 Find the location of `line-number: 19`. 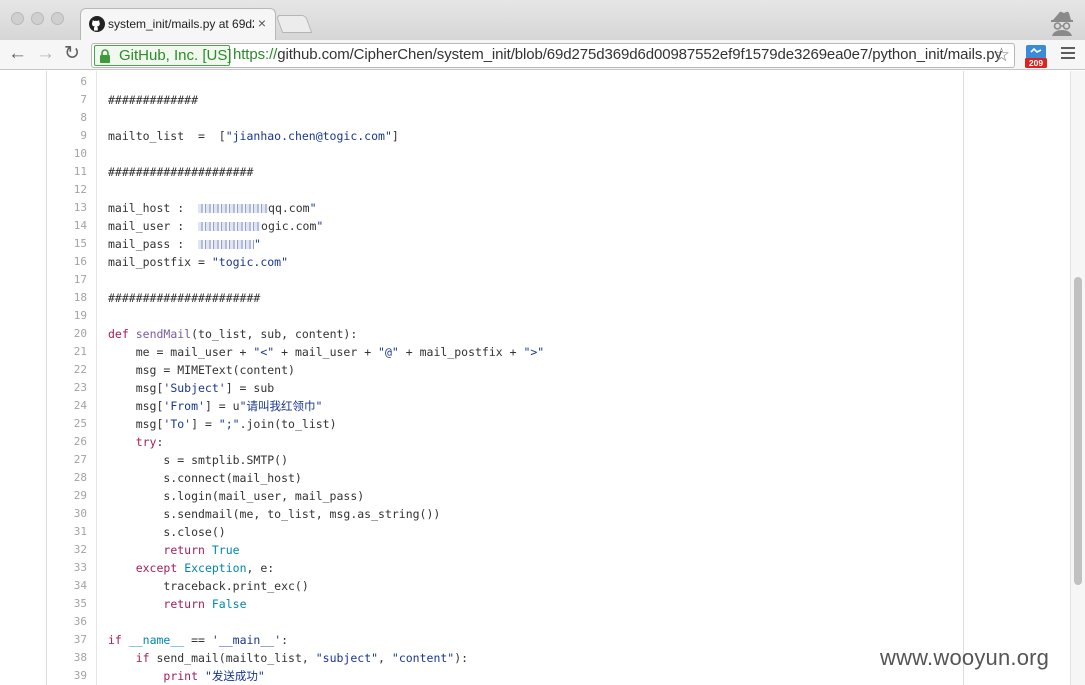

line-number: 19 is located at coordinates (67, 316).